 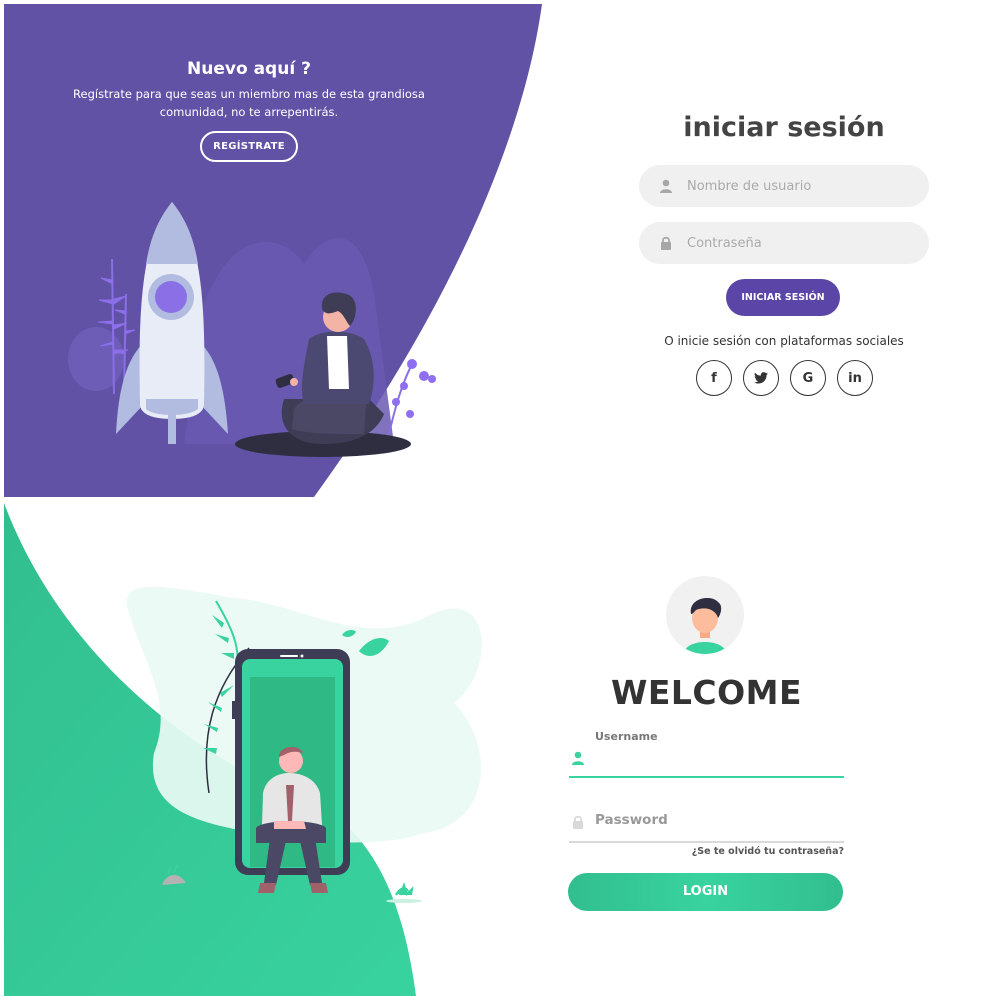 I want to click on twitter-button, so click(x=761, y=378).